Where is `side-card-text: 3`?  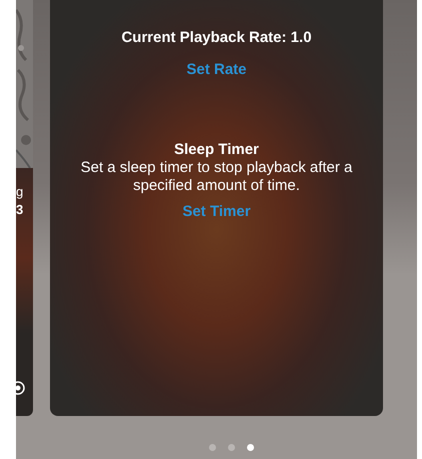
side-card-text: 3 is located at coordinates (20, 210).